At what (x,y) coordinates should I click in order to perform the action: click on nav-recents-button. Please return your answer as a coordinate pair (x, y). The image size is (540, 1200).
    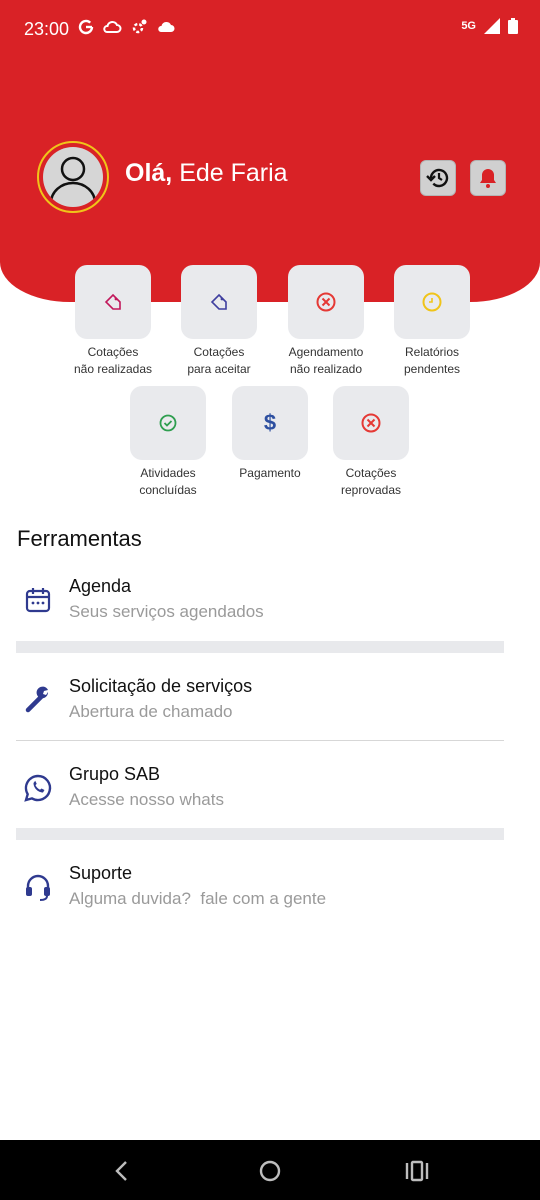
    Looking at the image, I should click on (417, 1171).